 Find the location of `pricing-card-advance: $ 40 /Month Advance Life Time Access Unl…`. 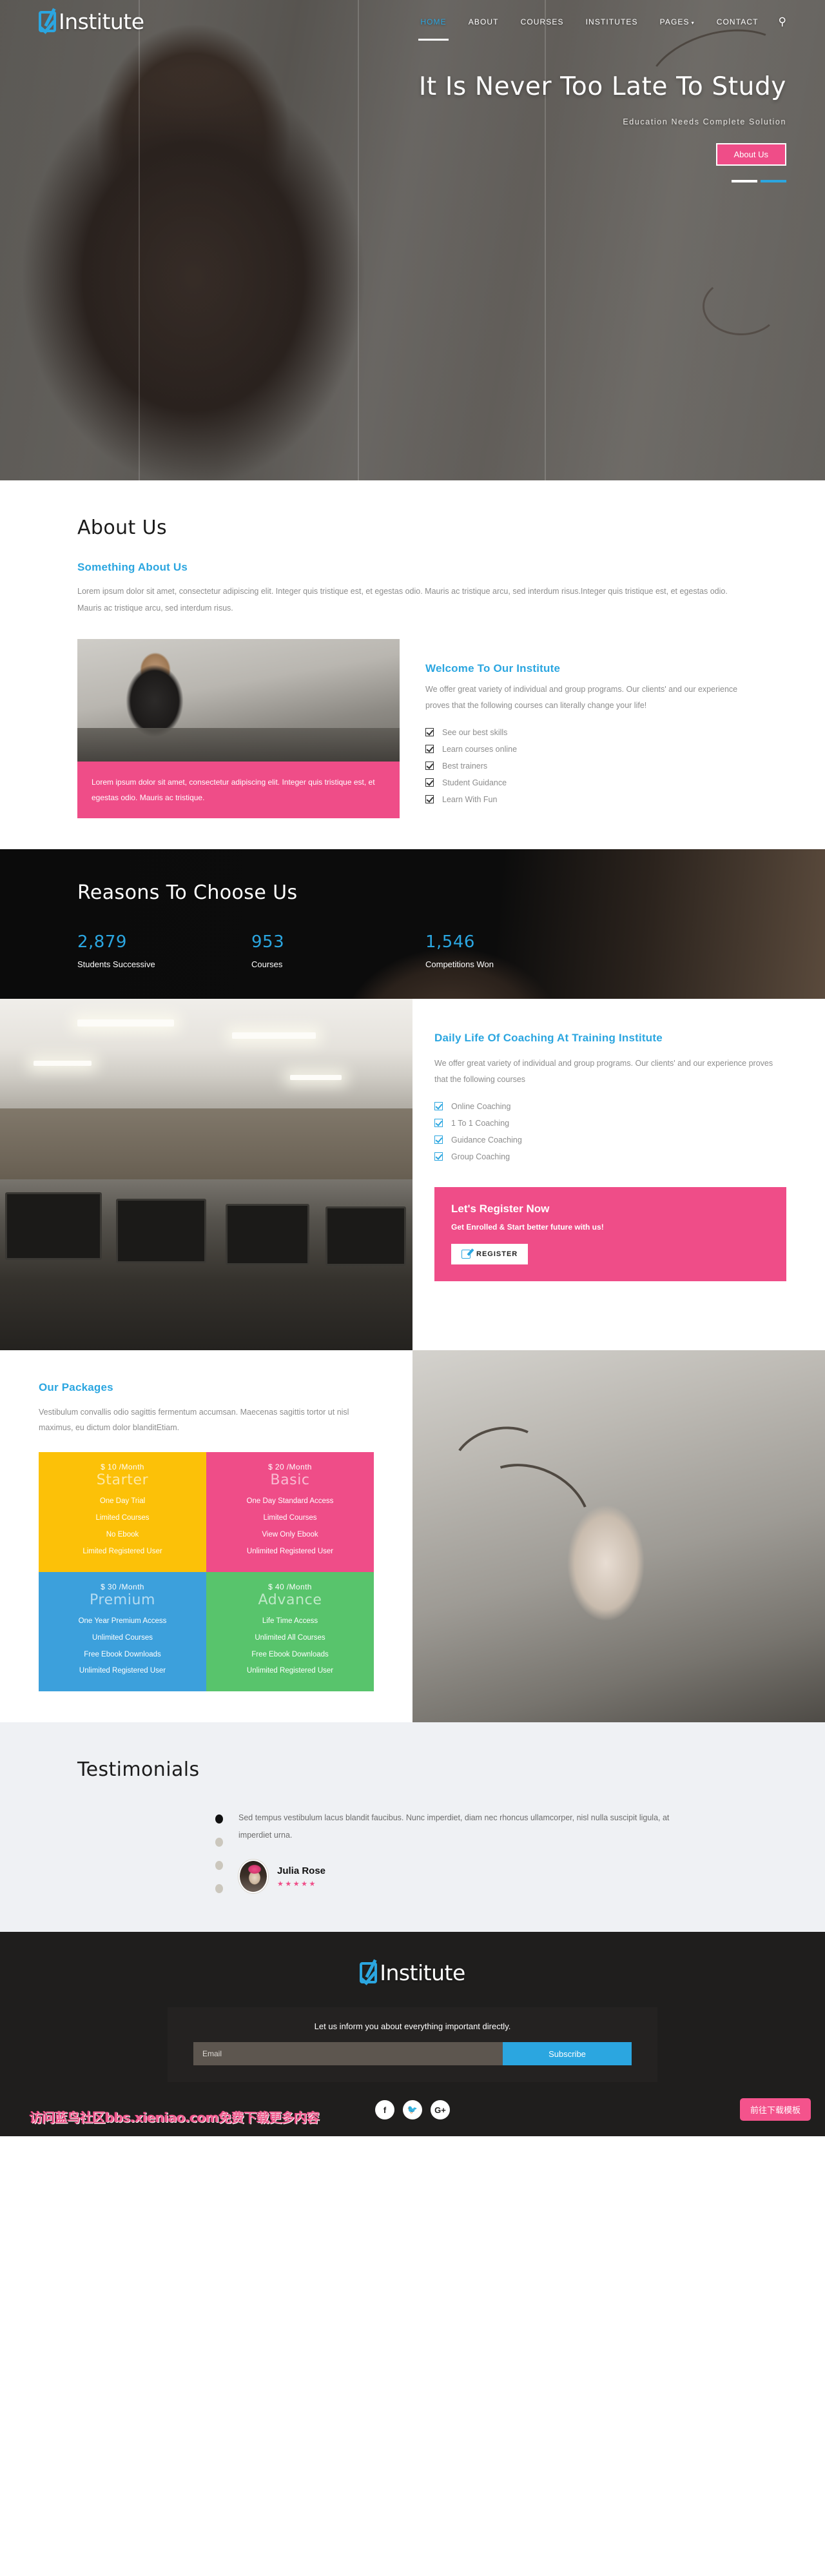

pricing-card-advance: $ 40 /Month Advance Life Time Access Unl… is located at coordinates (290, 1632).